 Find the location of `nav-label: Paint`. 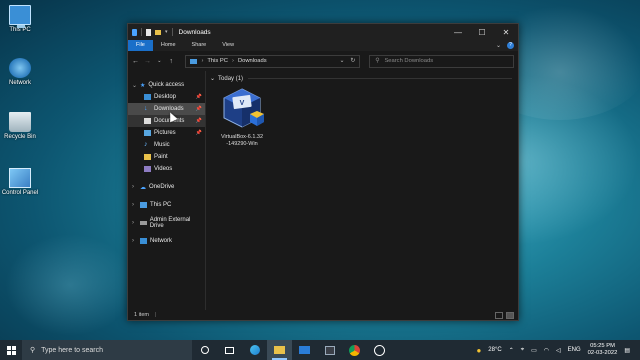

nav-label: Paint is located at coordinates (161, 157).